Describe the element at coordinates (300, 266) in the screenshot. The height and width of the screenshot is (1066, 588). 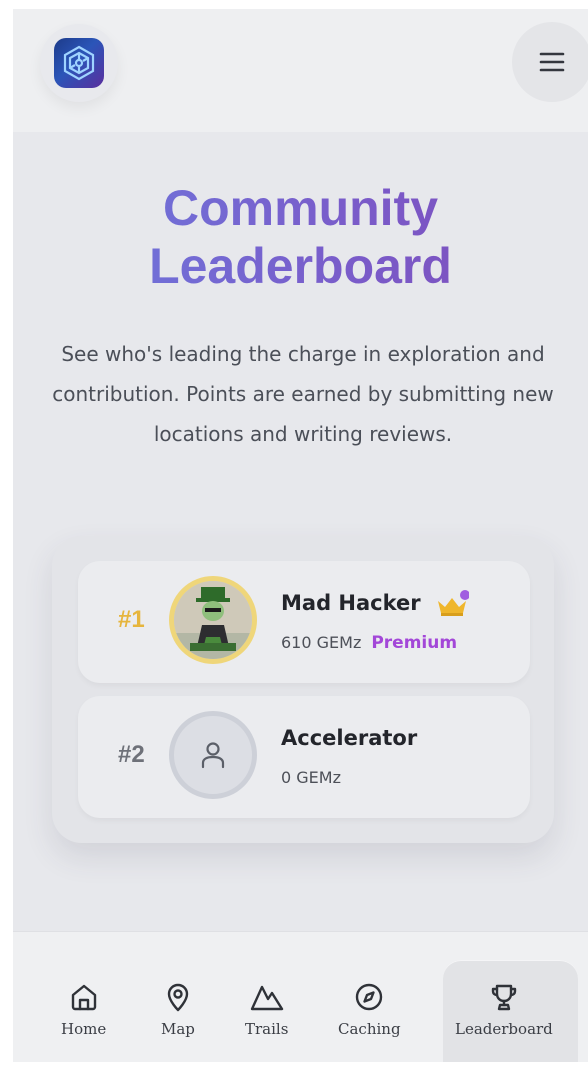
I see `page-title-line-2: Leaderboard` at that location.